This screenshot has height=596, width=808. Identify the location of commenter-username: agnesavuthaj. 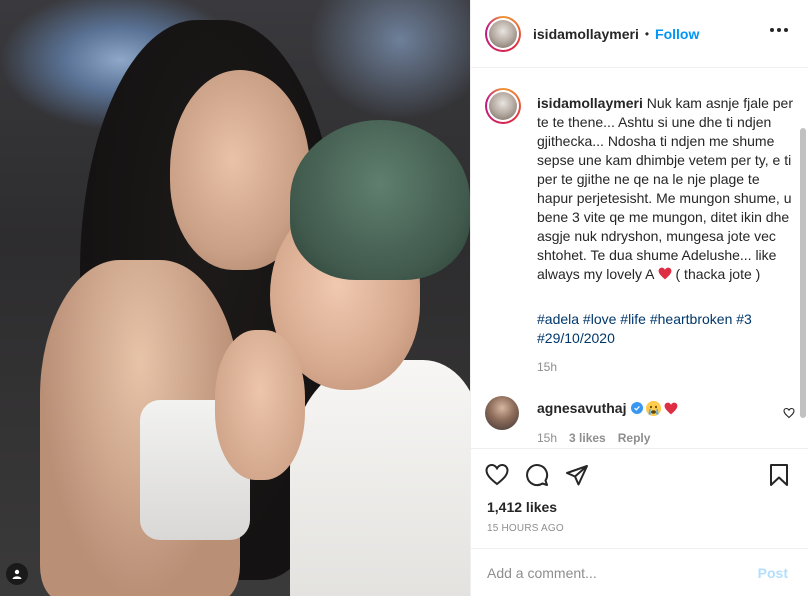
(581, 408).